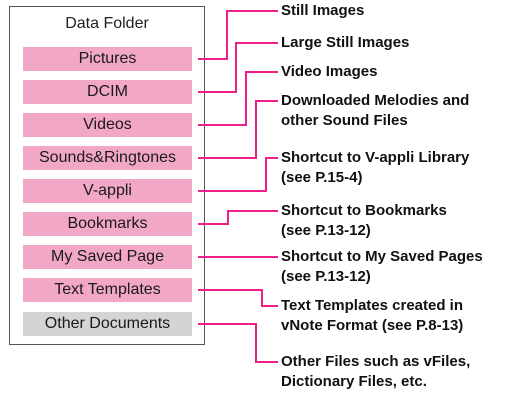  What do you see at coordinates (238, 217) in the screenshot?
I see `connector-bookmarks` at bounding box center [238, 217].